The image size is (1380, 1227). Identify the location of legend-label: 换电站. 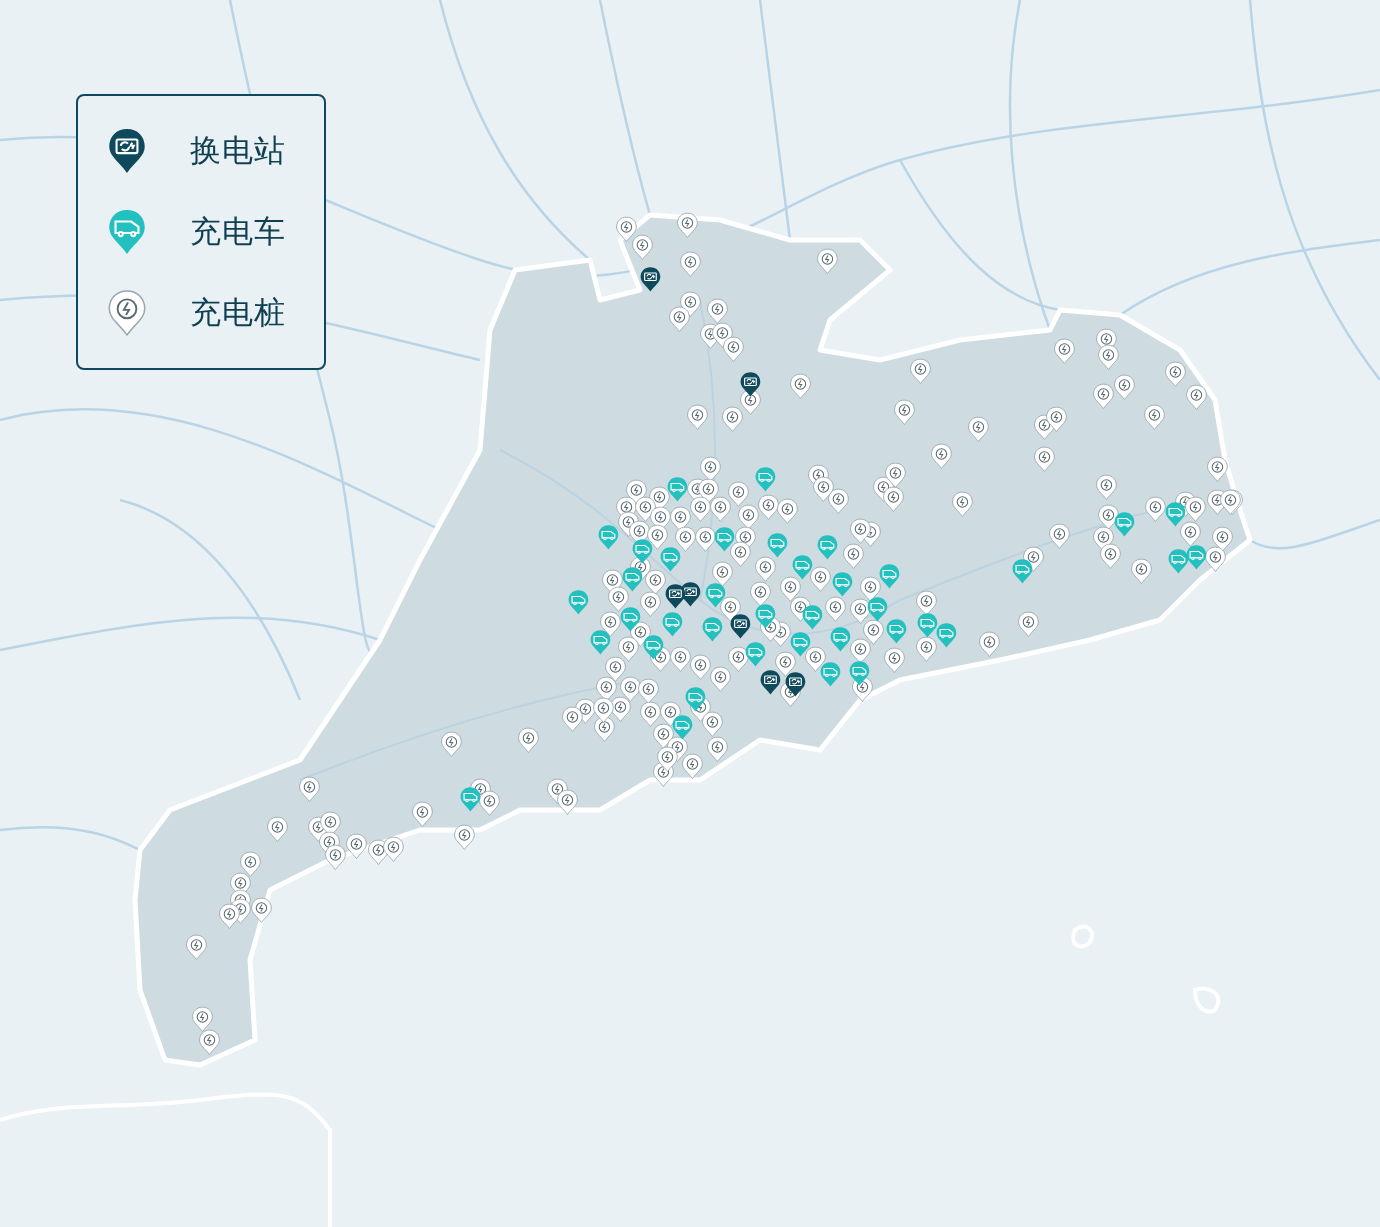
(238, 150).